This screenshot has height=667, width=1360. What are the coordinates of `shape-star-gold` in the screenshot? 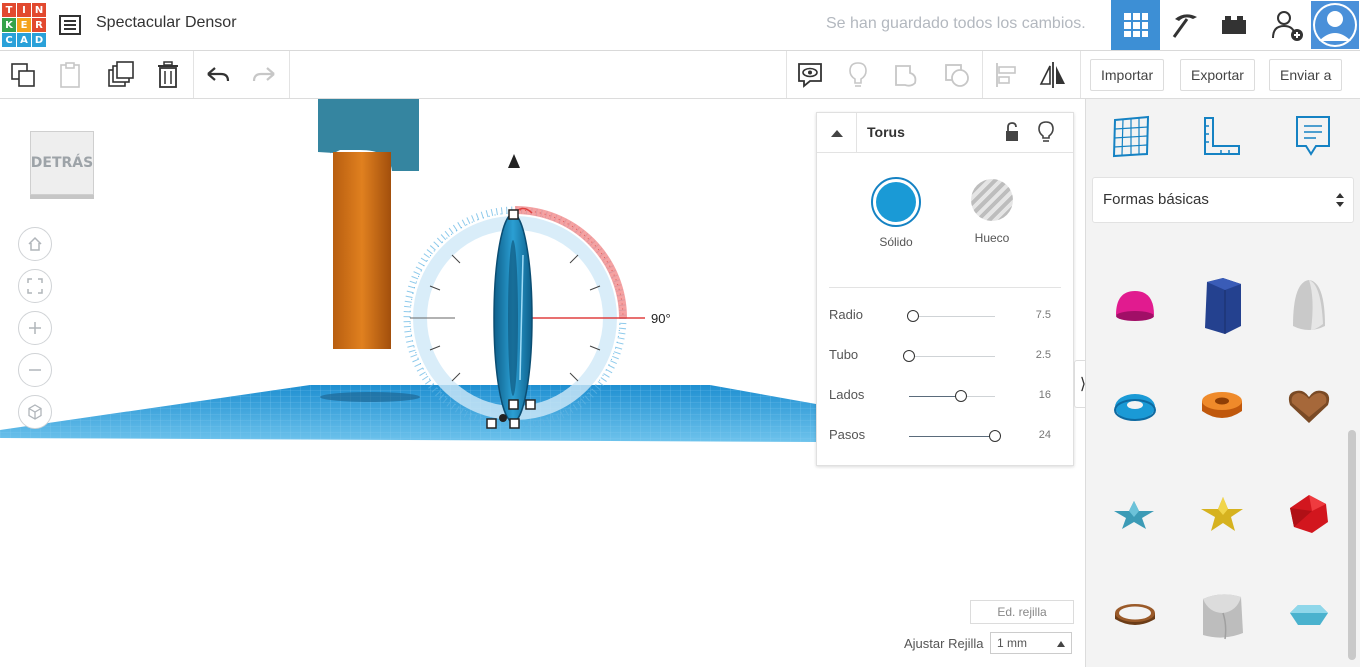 It's located at (1222, 514).